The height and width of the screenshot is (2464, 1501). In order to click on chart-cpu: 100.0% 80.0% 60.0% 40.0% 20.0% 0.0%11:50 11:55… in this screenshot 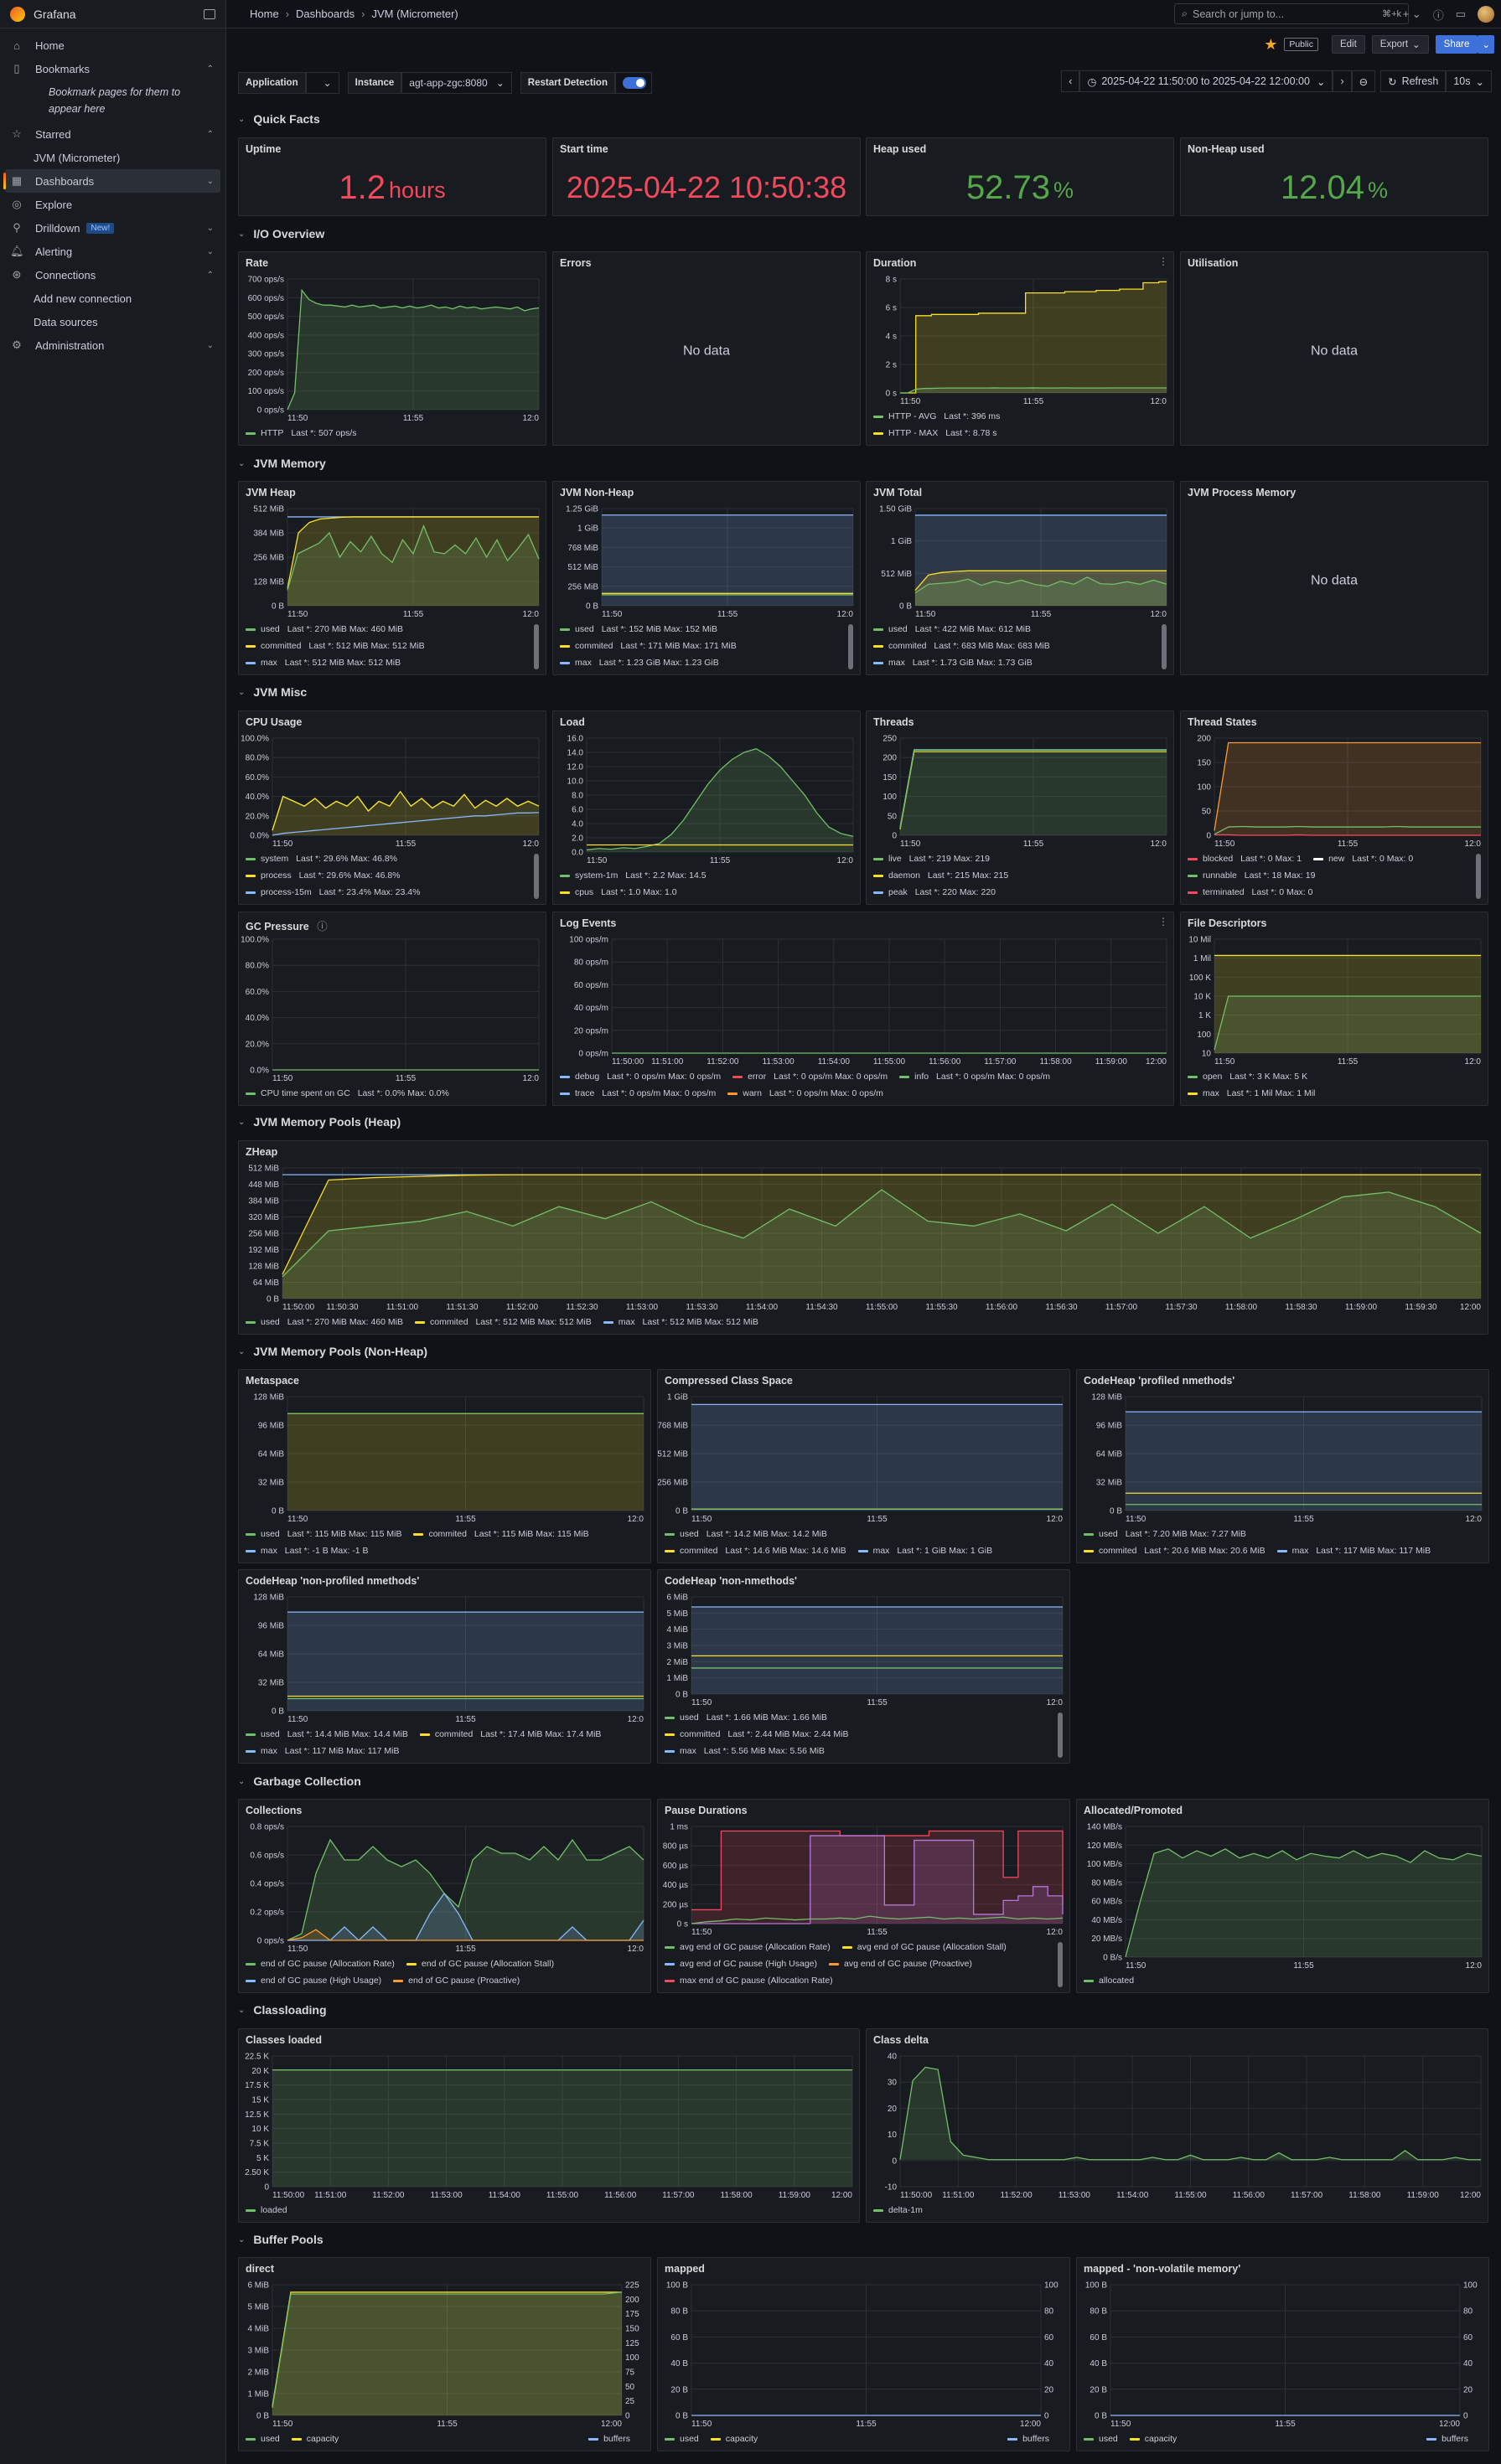, I will do `click(393, 790)`.